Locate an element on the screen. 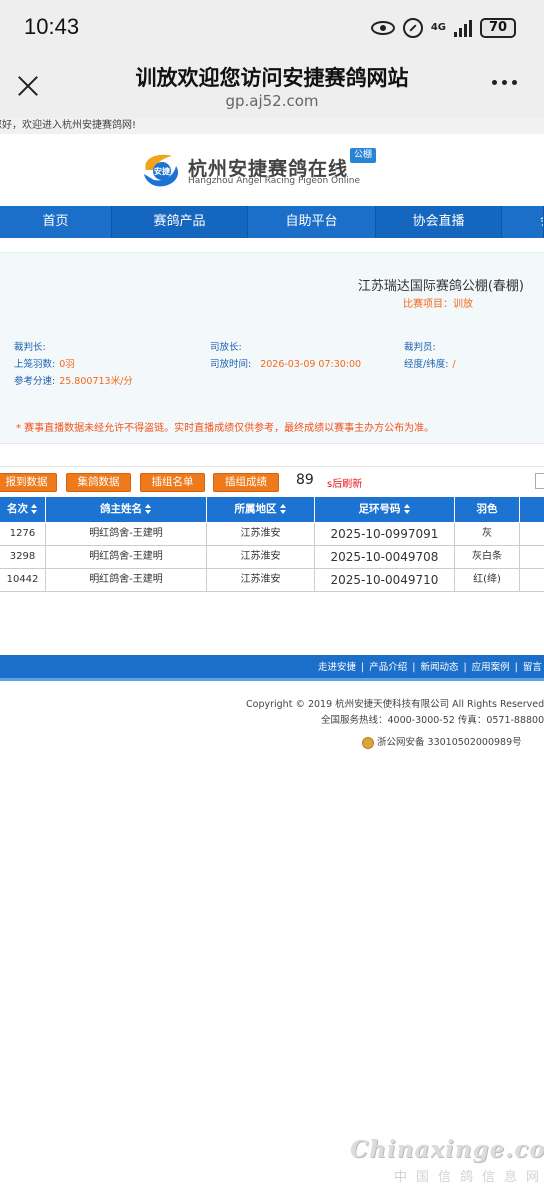 The height and width of the screenshot is (1200, 544). table-row: 10442 明红鸽舍-王建明 江苏淮安 2025-10-0049710 红(绛) is located at coordinates (272, 580).